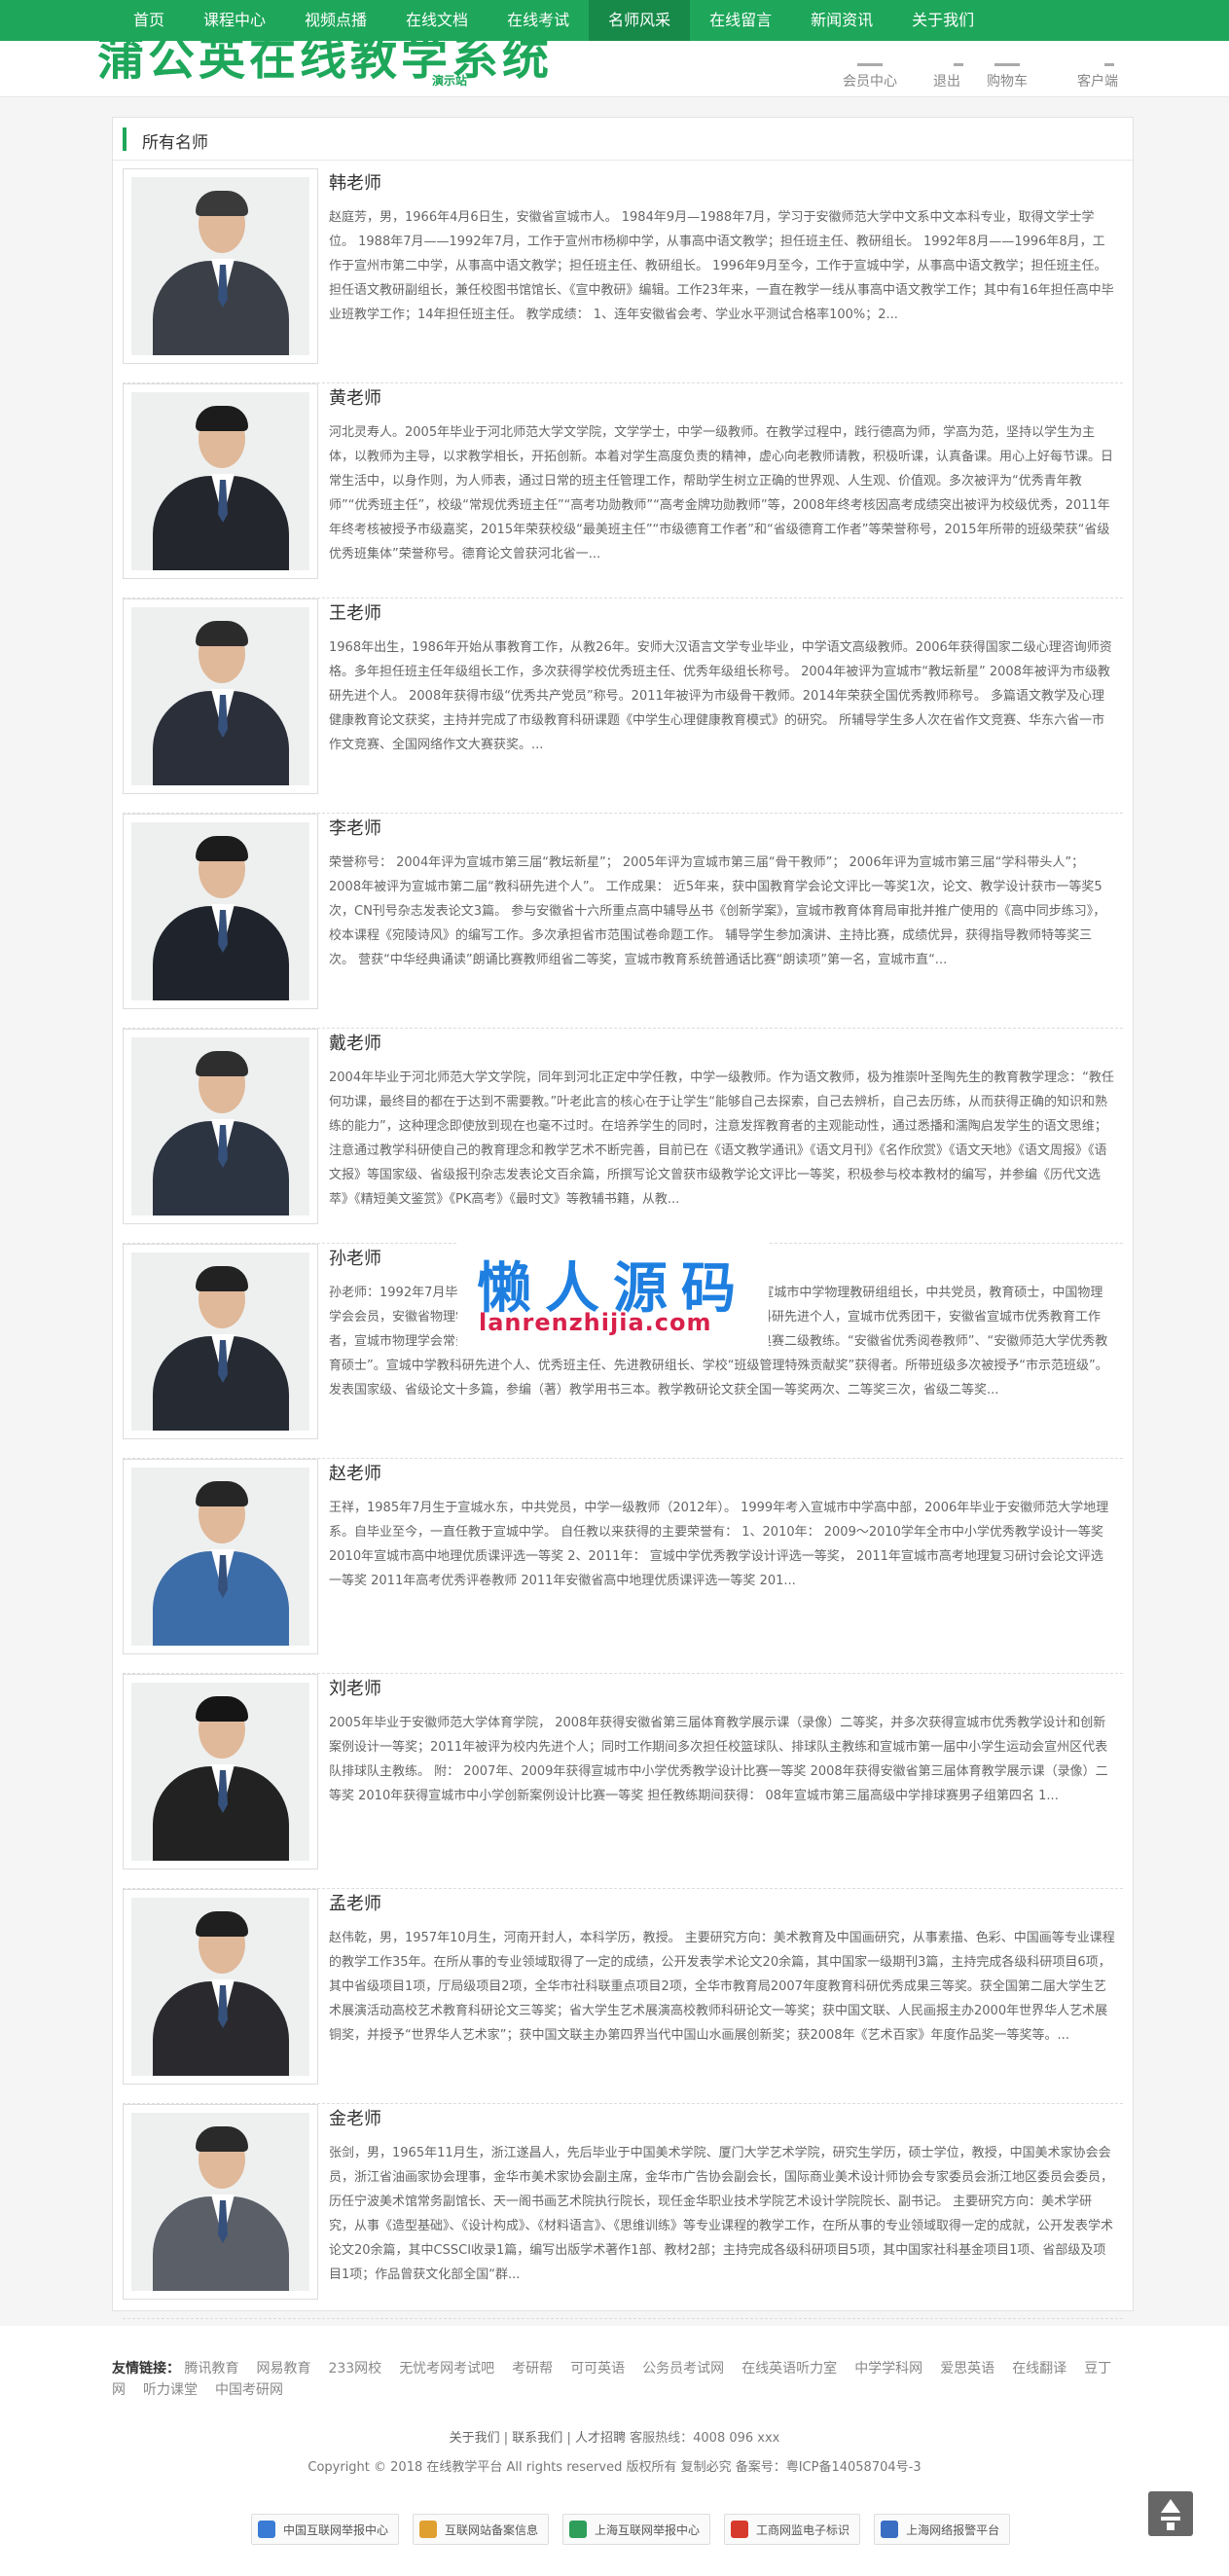  I want to click on logout-link: 退出, so click(946, 72).